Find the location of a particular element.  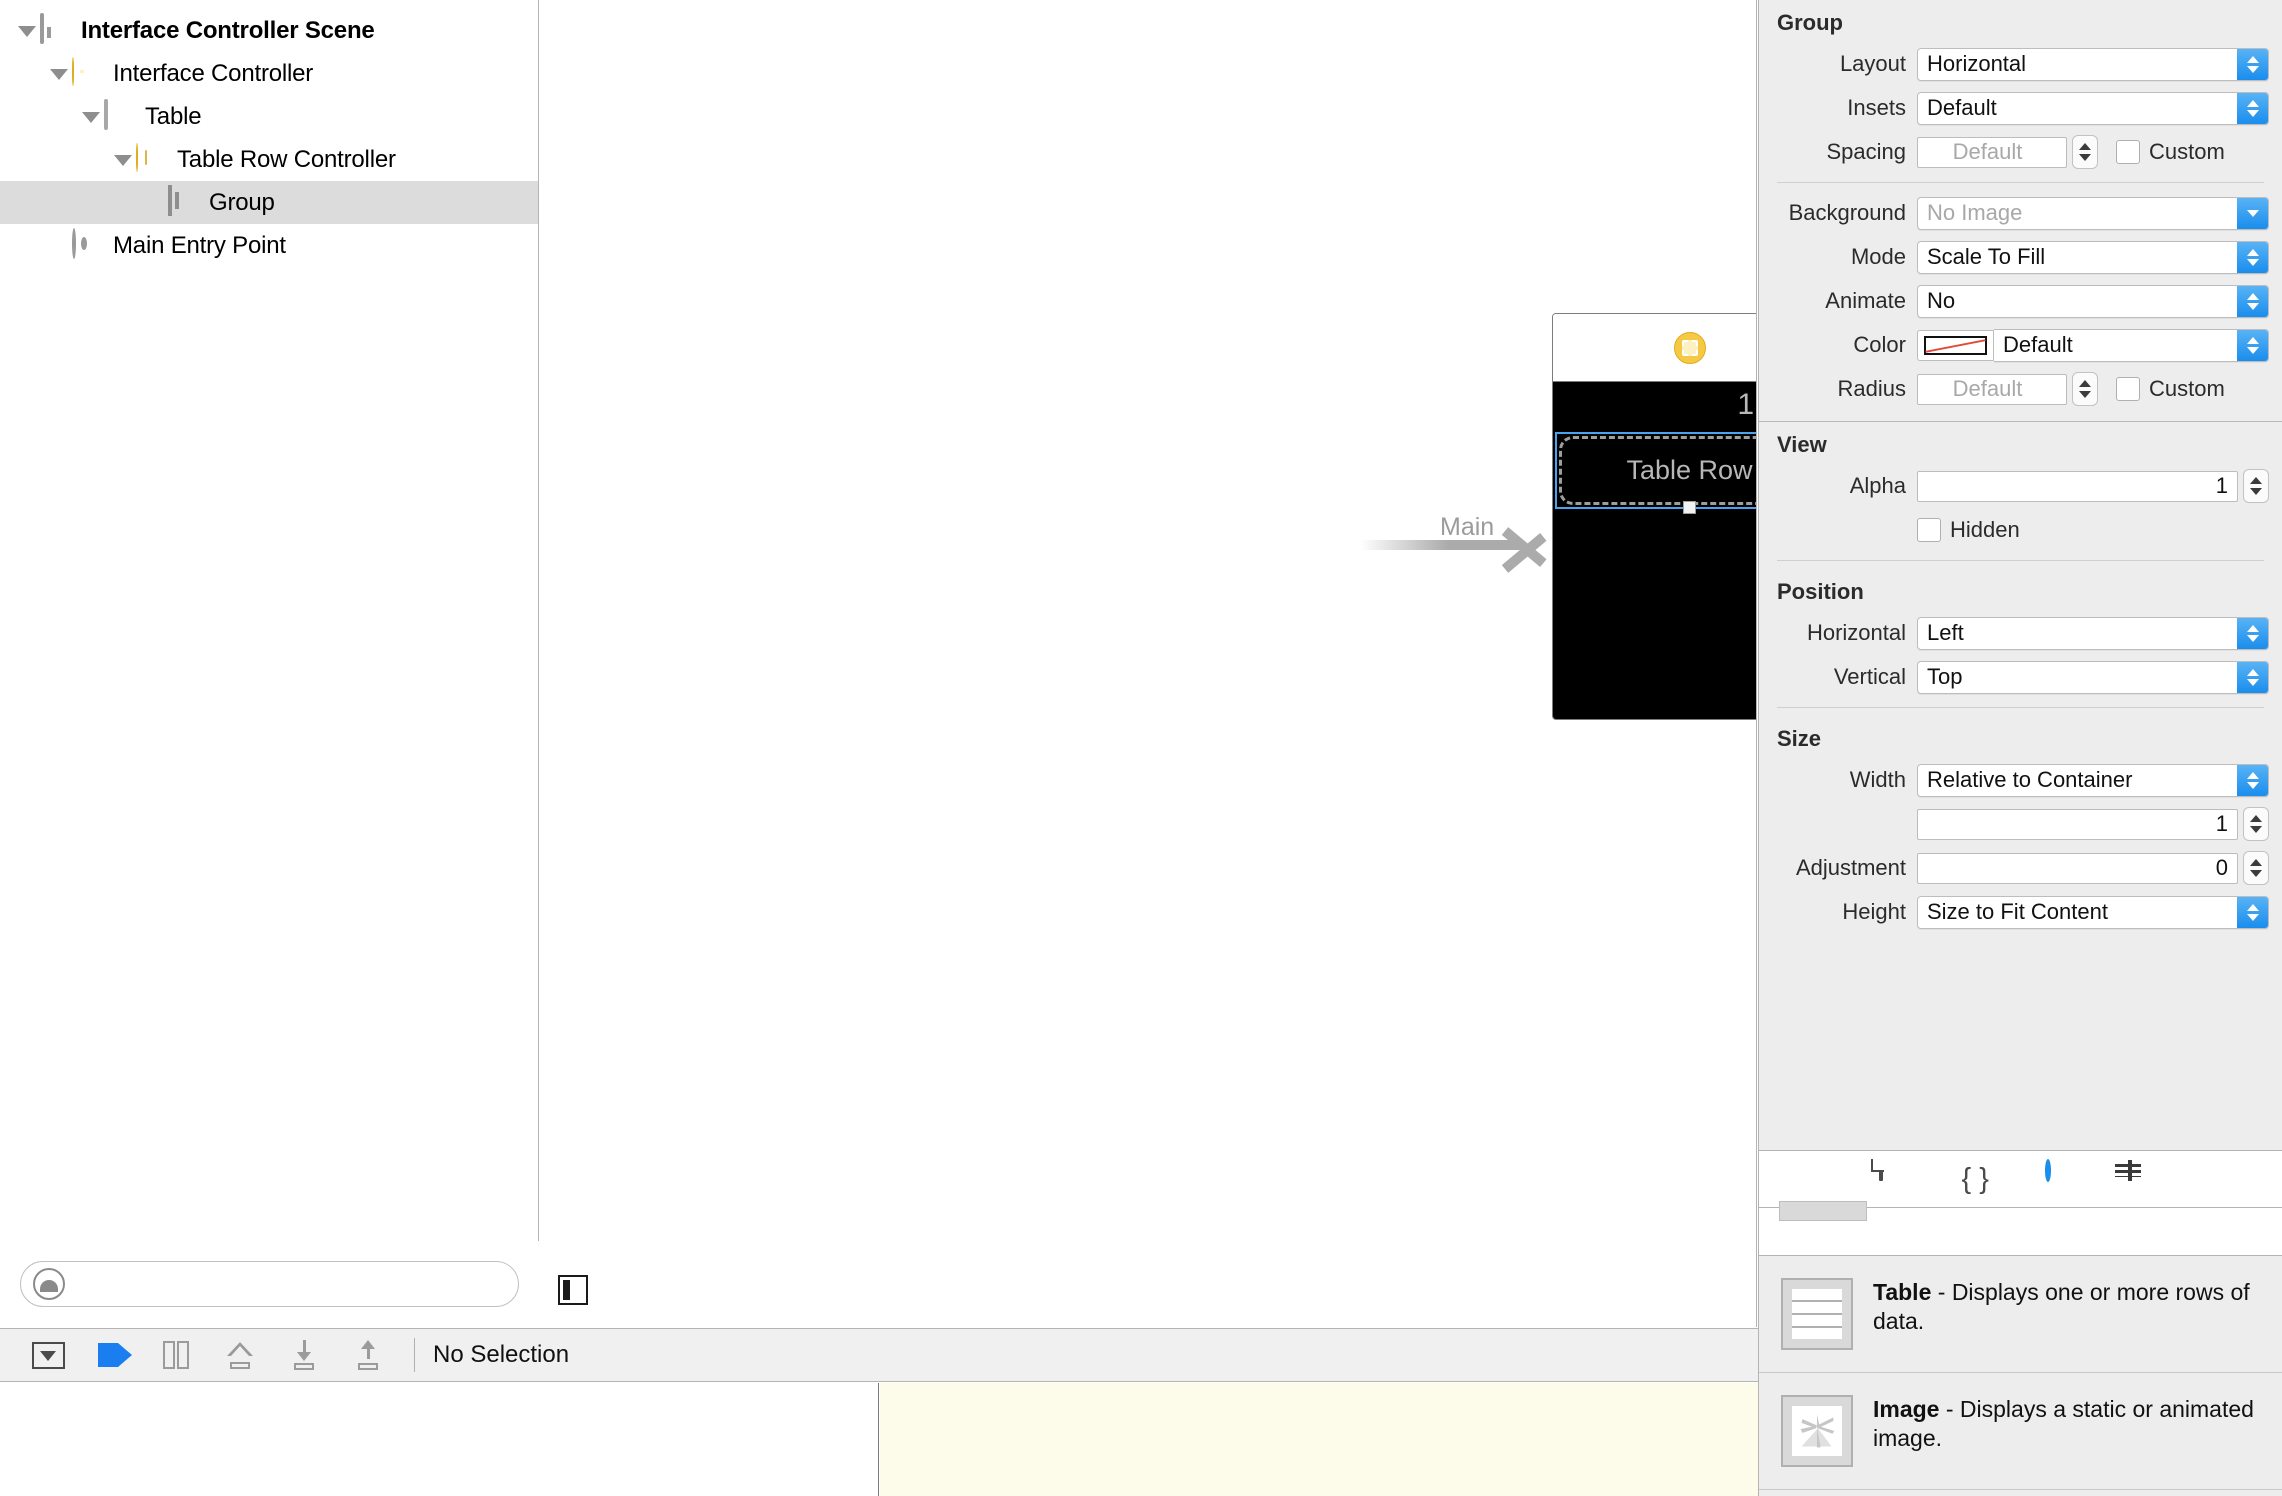

scene-icon is located at coordinates (56, 29).